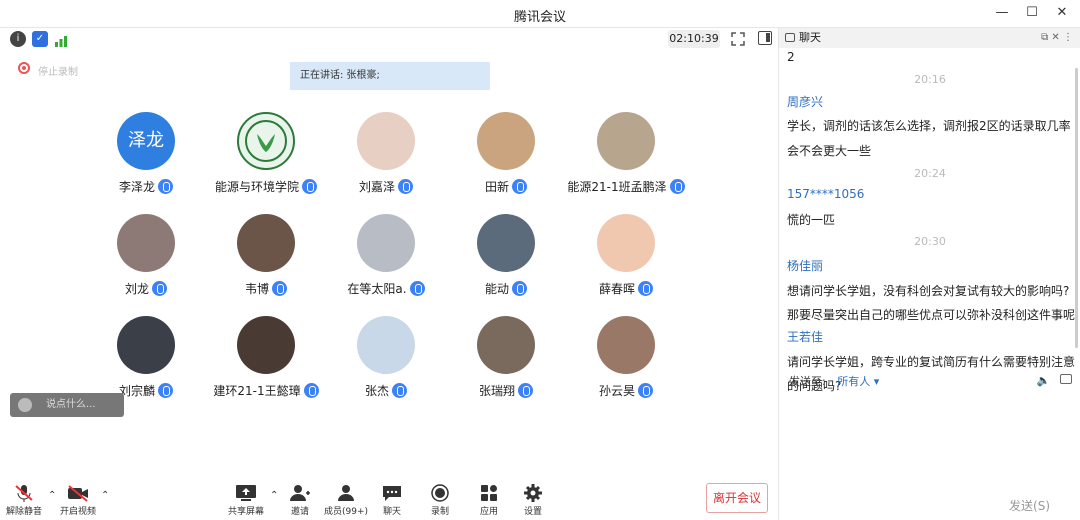  Describe the element at coordinates (738, 39) in the screenshot. I see `fullscreen-icon` at that location.